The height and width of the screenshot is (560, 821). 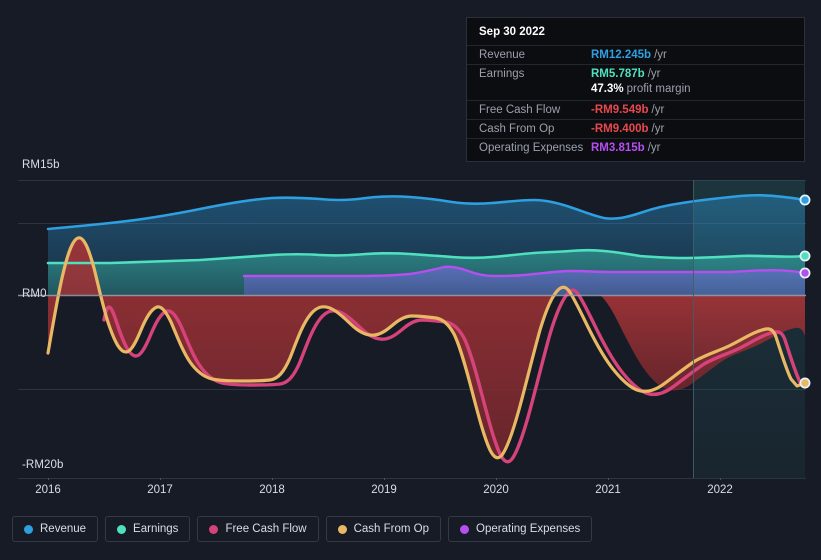 What do you see at coordinates (496, 490) in the screenshot?
I see `x-axis-label-2020: 2020` at bounding box center [496, 490].